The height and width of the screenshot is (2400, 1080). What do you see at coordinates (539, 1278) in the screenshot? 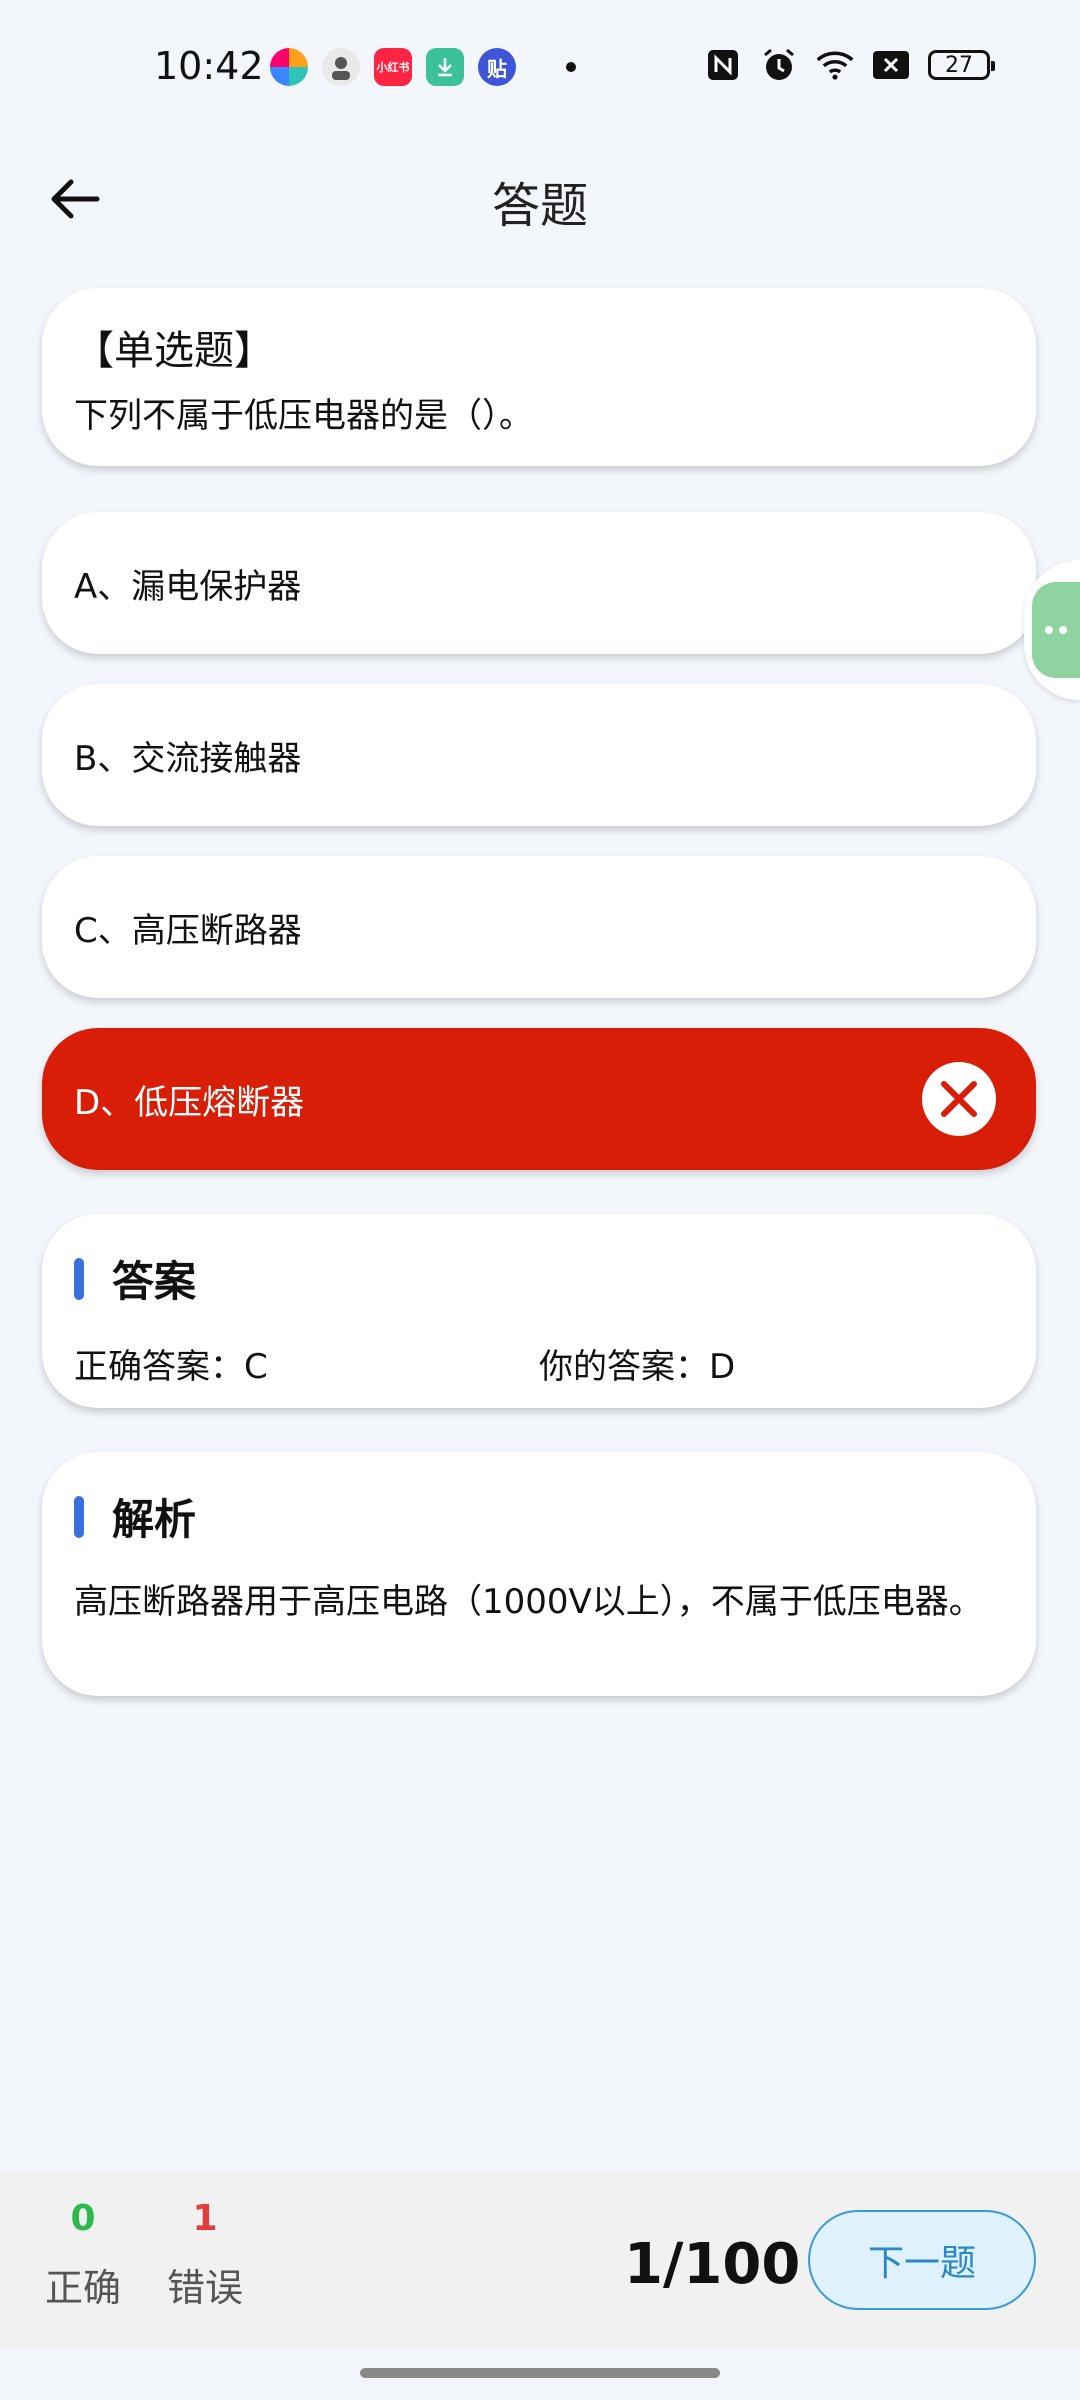
I see `answer-header: 答案` at bounding box center [539, 1278].